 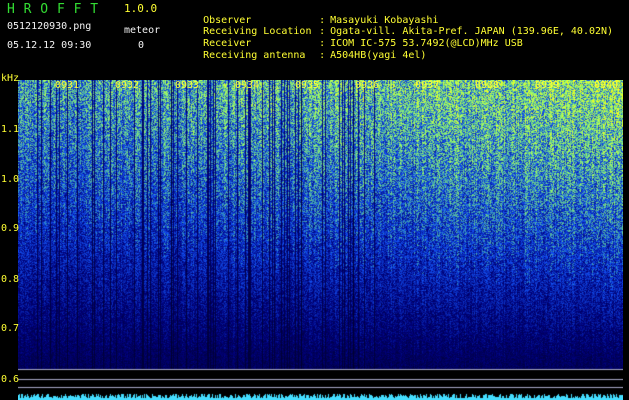 What do you see at coordinates (307, 85) in the screenshot?
I see `time-tick: 0935` at bounding box center [307, 85].